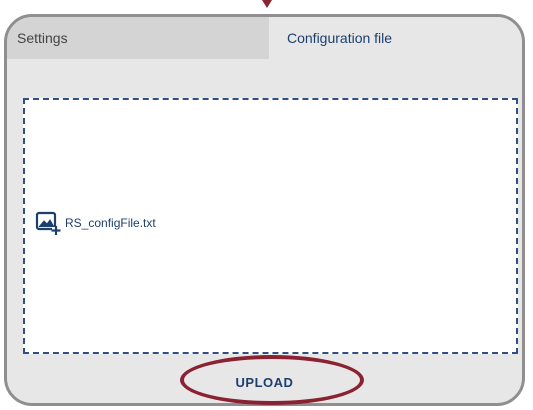  Describe the element at coordinates (48, 223) in the screenshot. I see `image-add-icon` at that location.